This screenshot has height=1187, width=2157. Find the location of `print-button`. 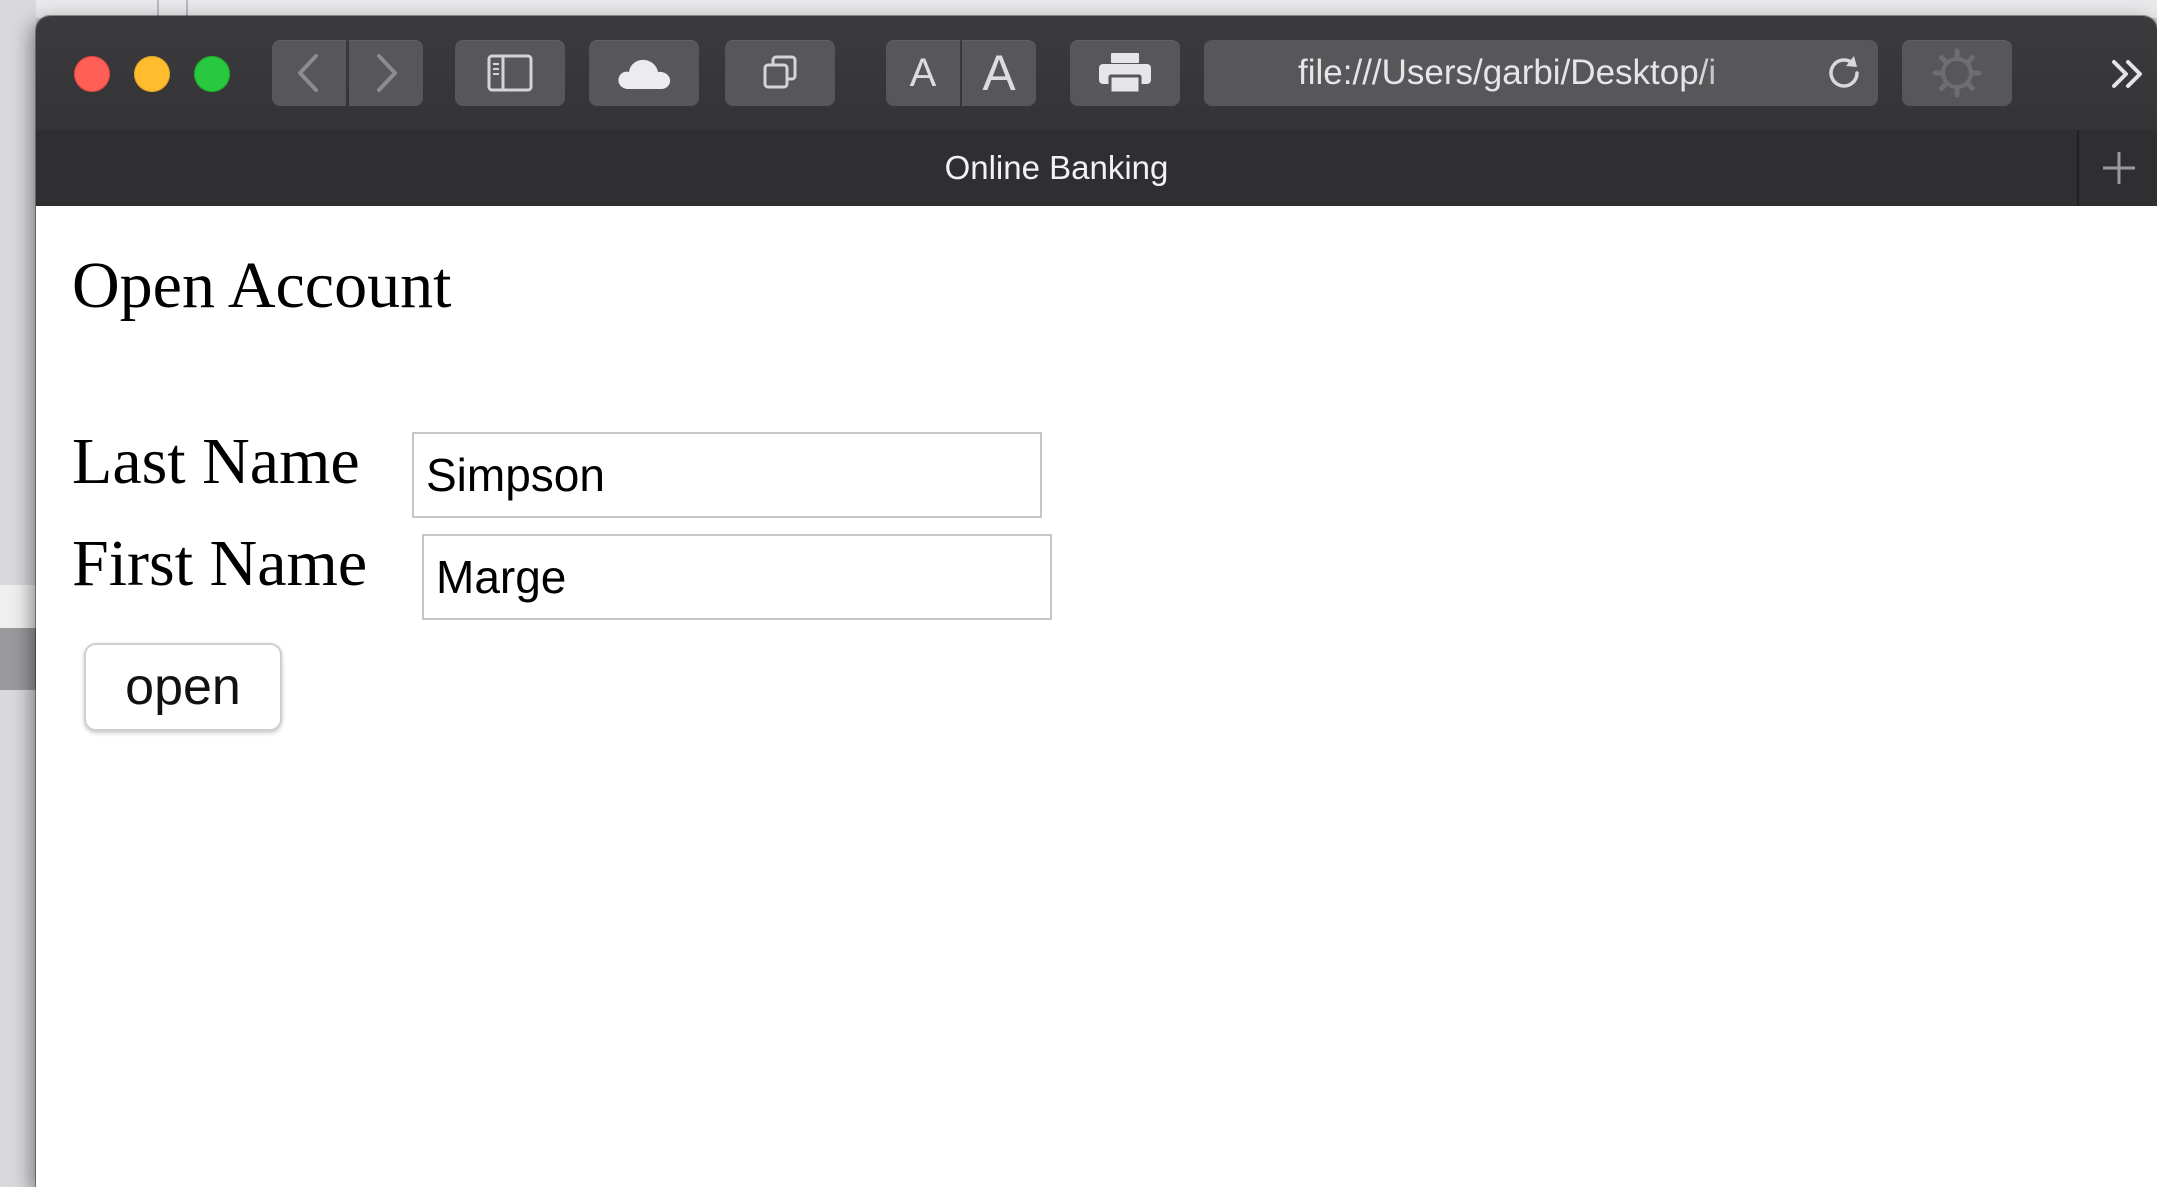

print-button is located at coordinates (1125, 73).